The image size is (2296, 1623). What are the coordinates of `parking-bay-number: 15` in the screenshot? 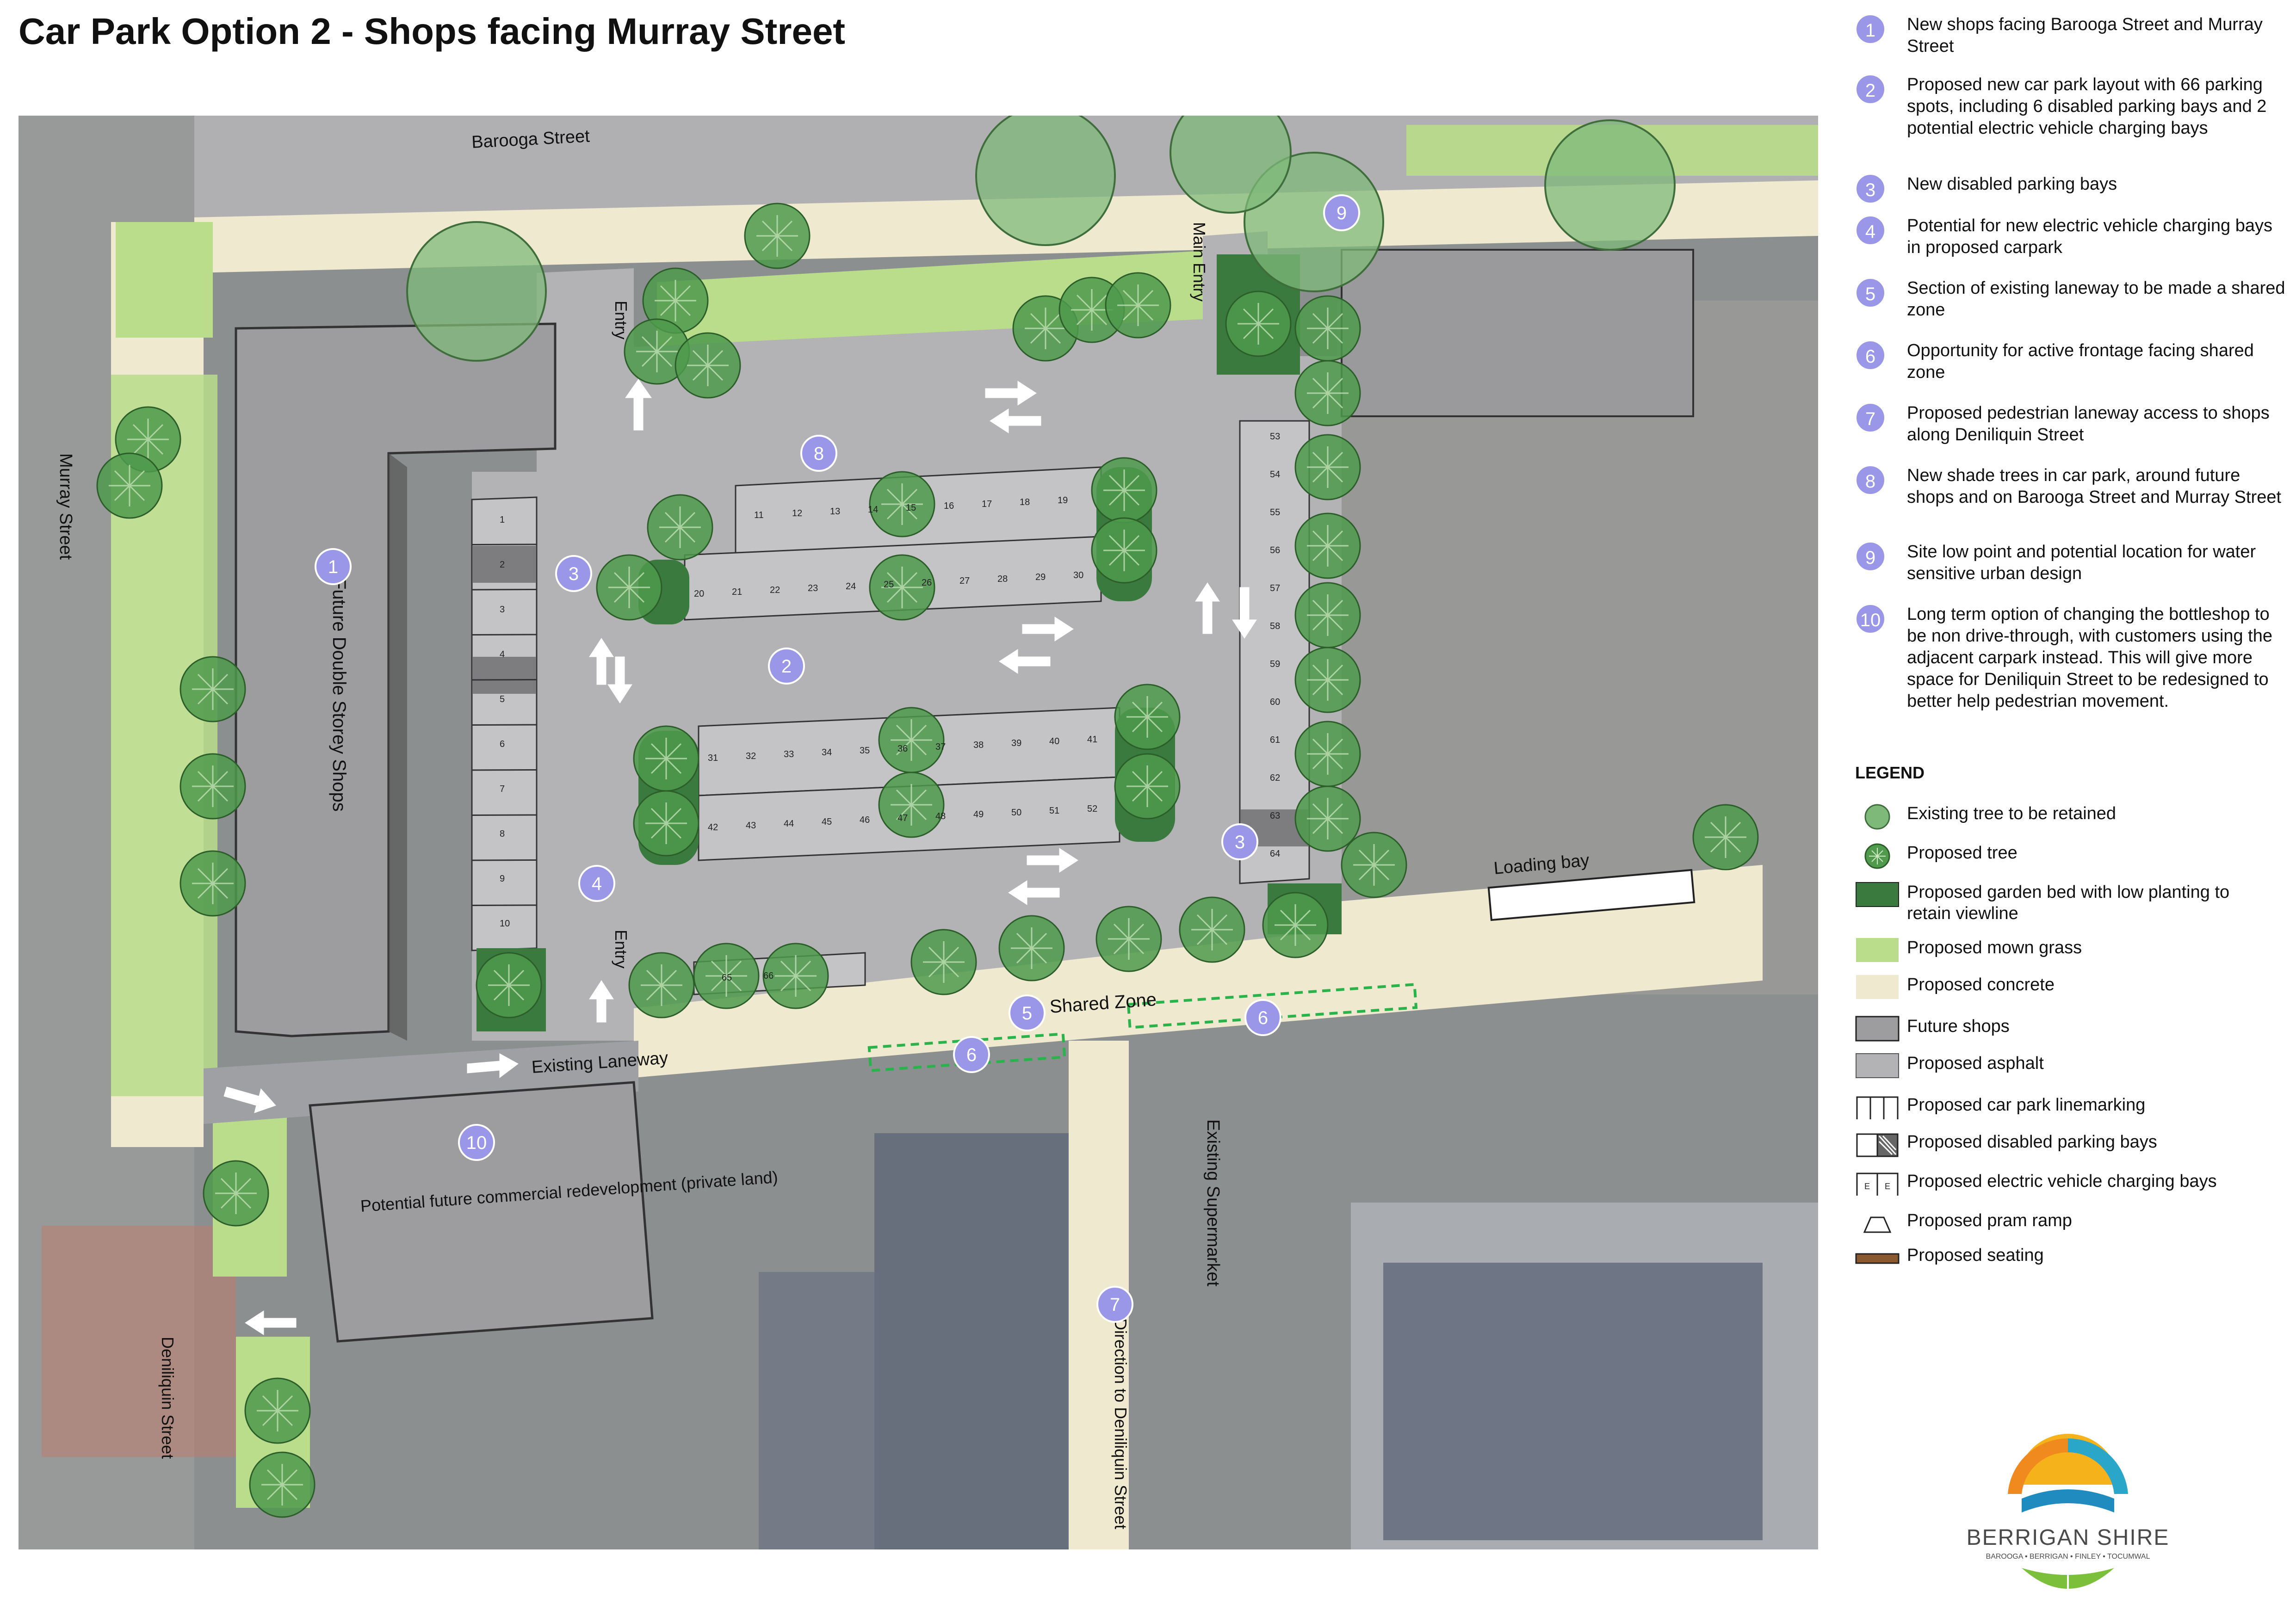 It's located at (911, 508).